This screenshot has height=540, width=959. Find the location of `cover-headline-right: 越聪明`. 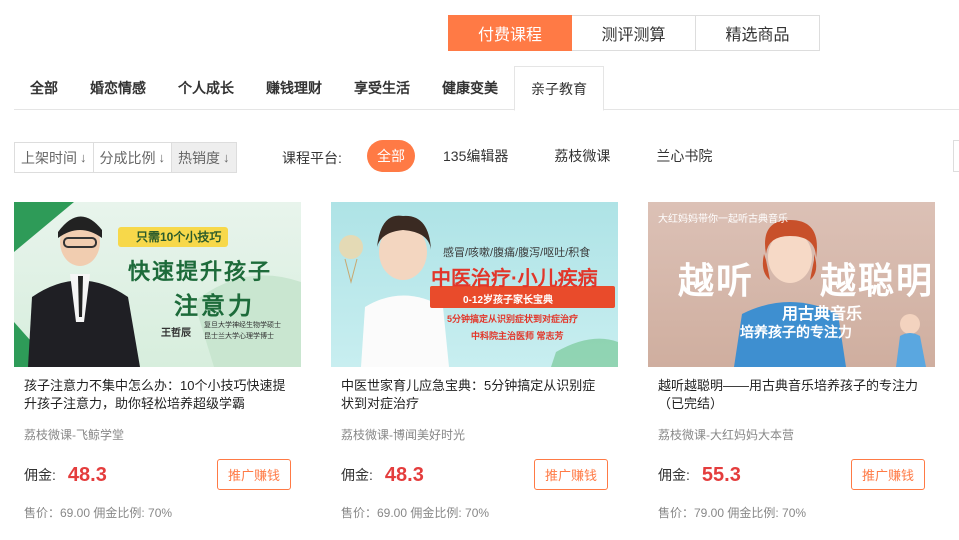

cover-headline-right: 越聪明 is located at coordinates (877, 280).